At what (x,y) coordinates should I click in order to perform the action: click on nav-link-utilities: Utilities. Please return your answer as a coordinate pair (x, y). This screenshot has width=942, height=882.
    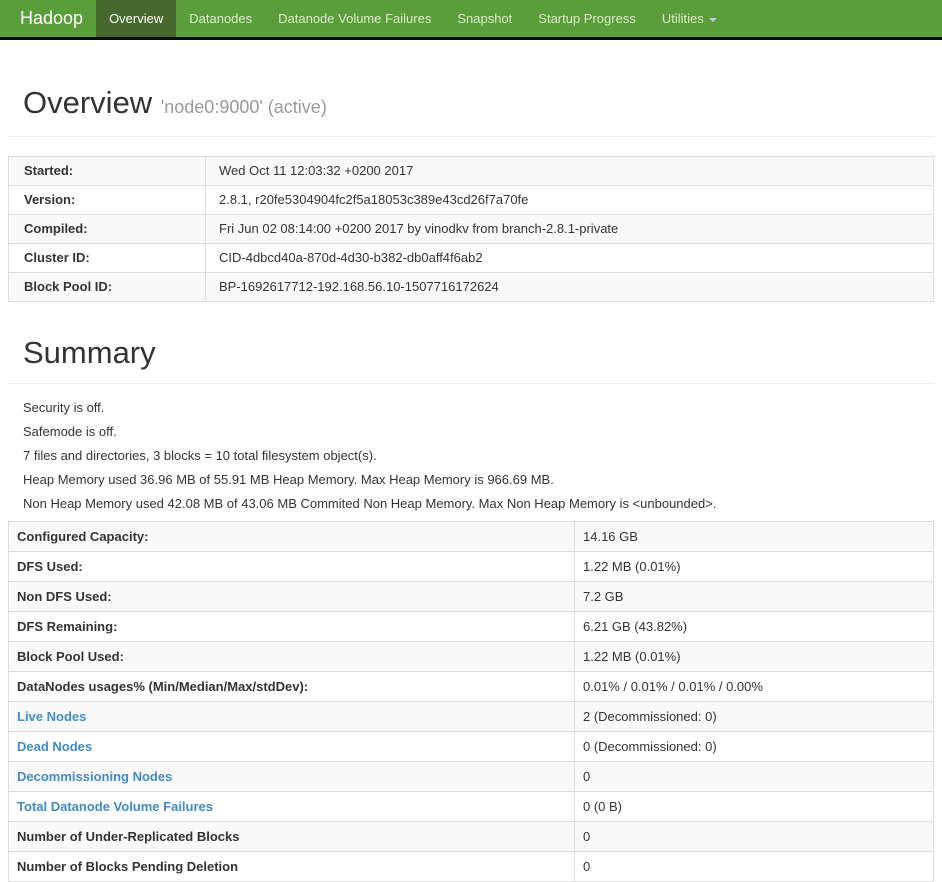
    Looking at the image, I should click on (689, 18).